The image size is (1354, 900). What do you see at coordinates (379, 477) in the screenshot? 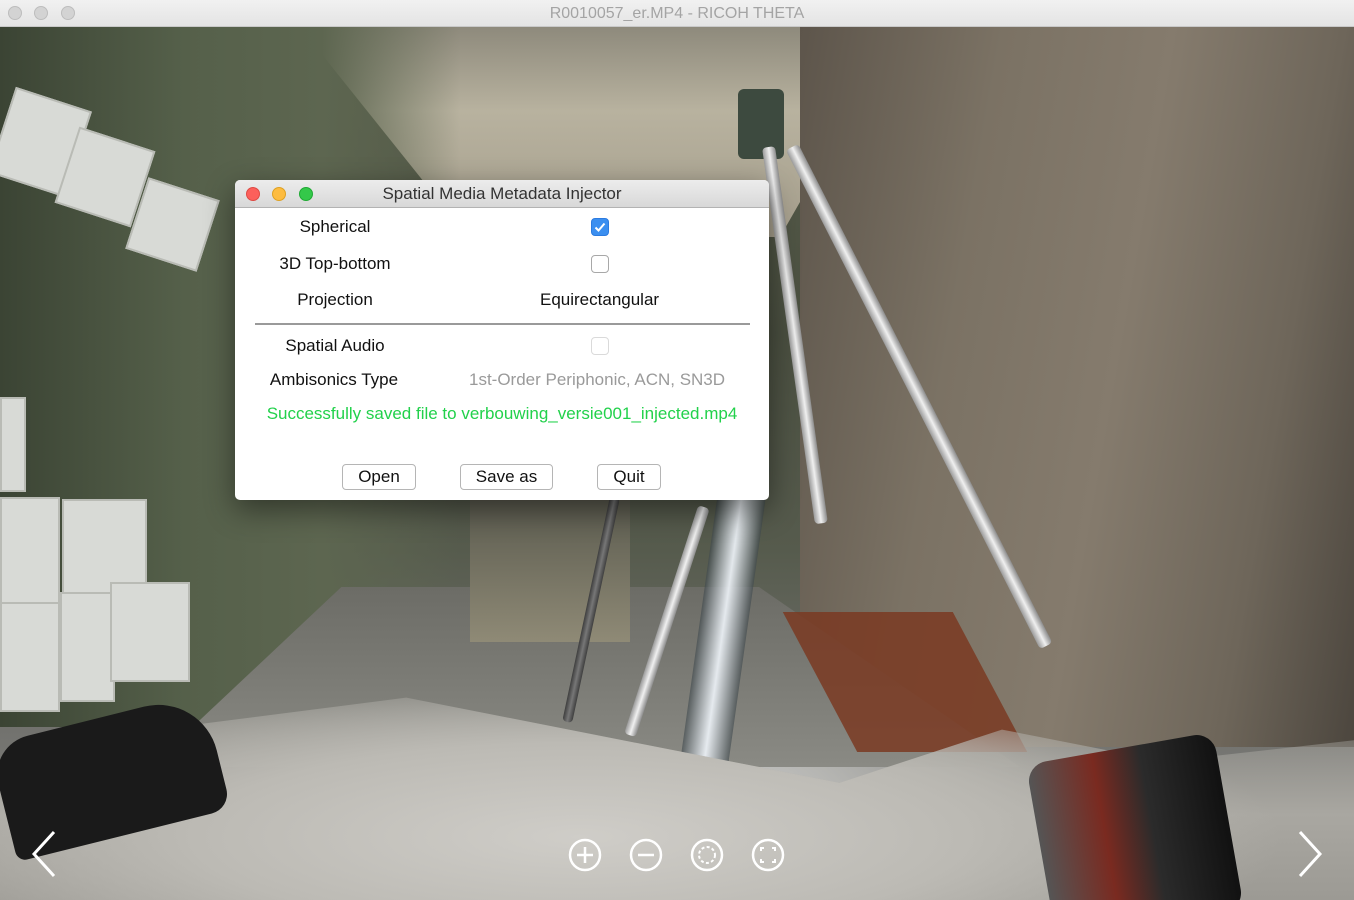
I see `open-button: Open` at bounding box center [379, 477].